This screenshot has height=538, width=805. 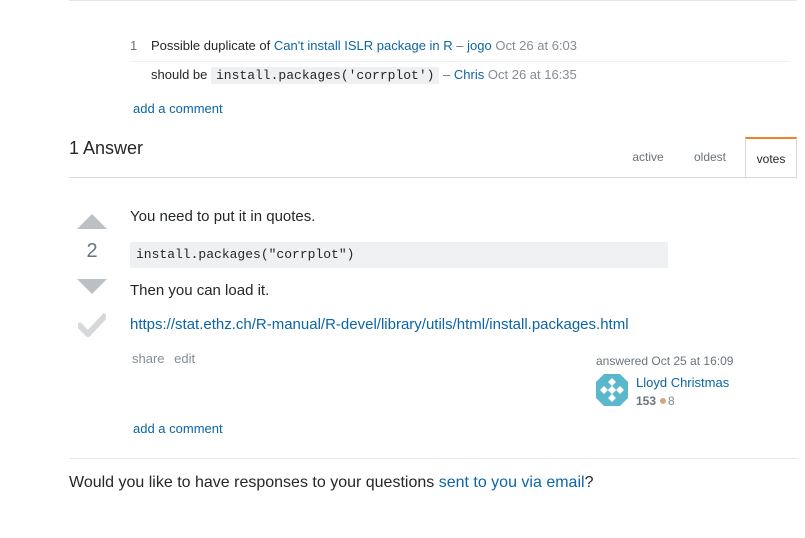 I want to click on answer-add-comment-link: add a comment, so click(x=178, y=428).